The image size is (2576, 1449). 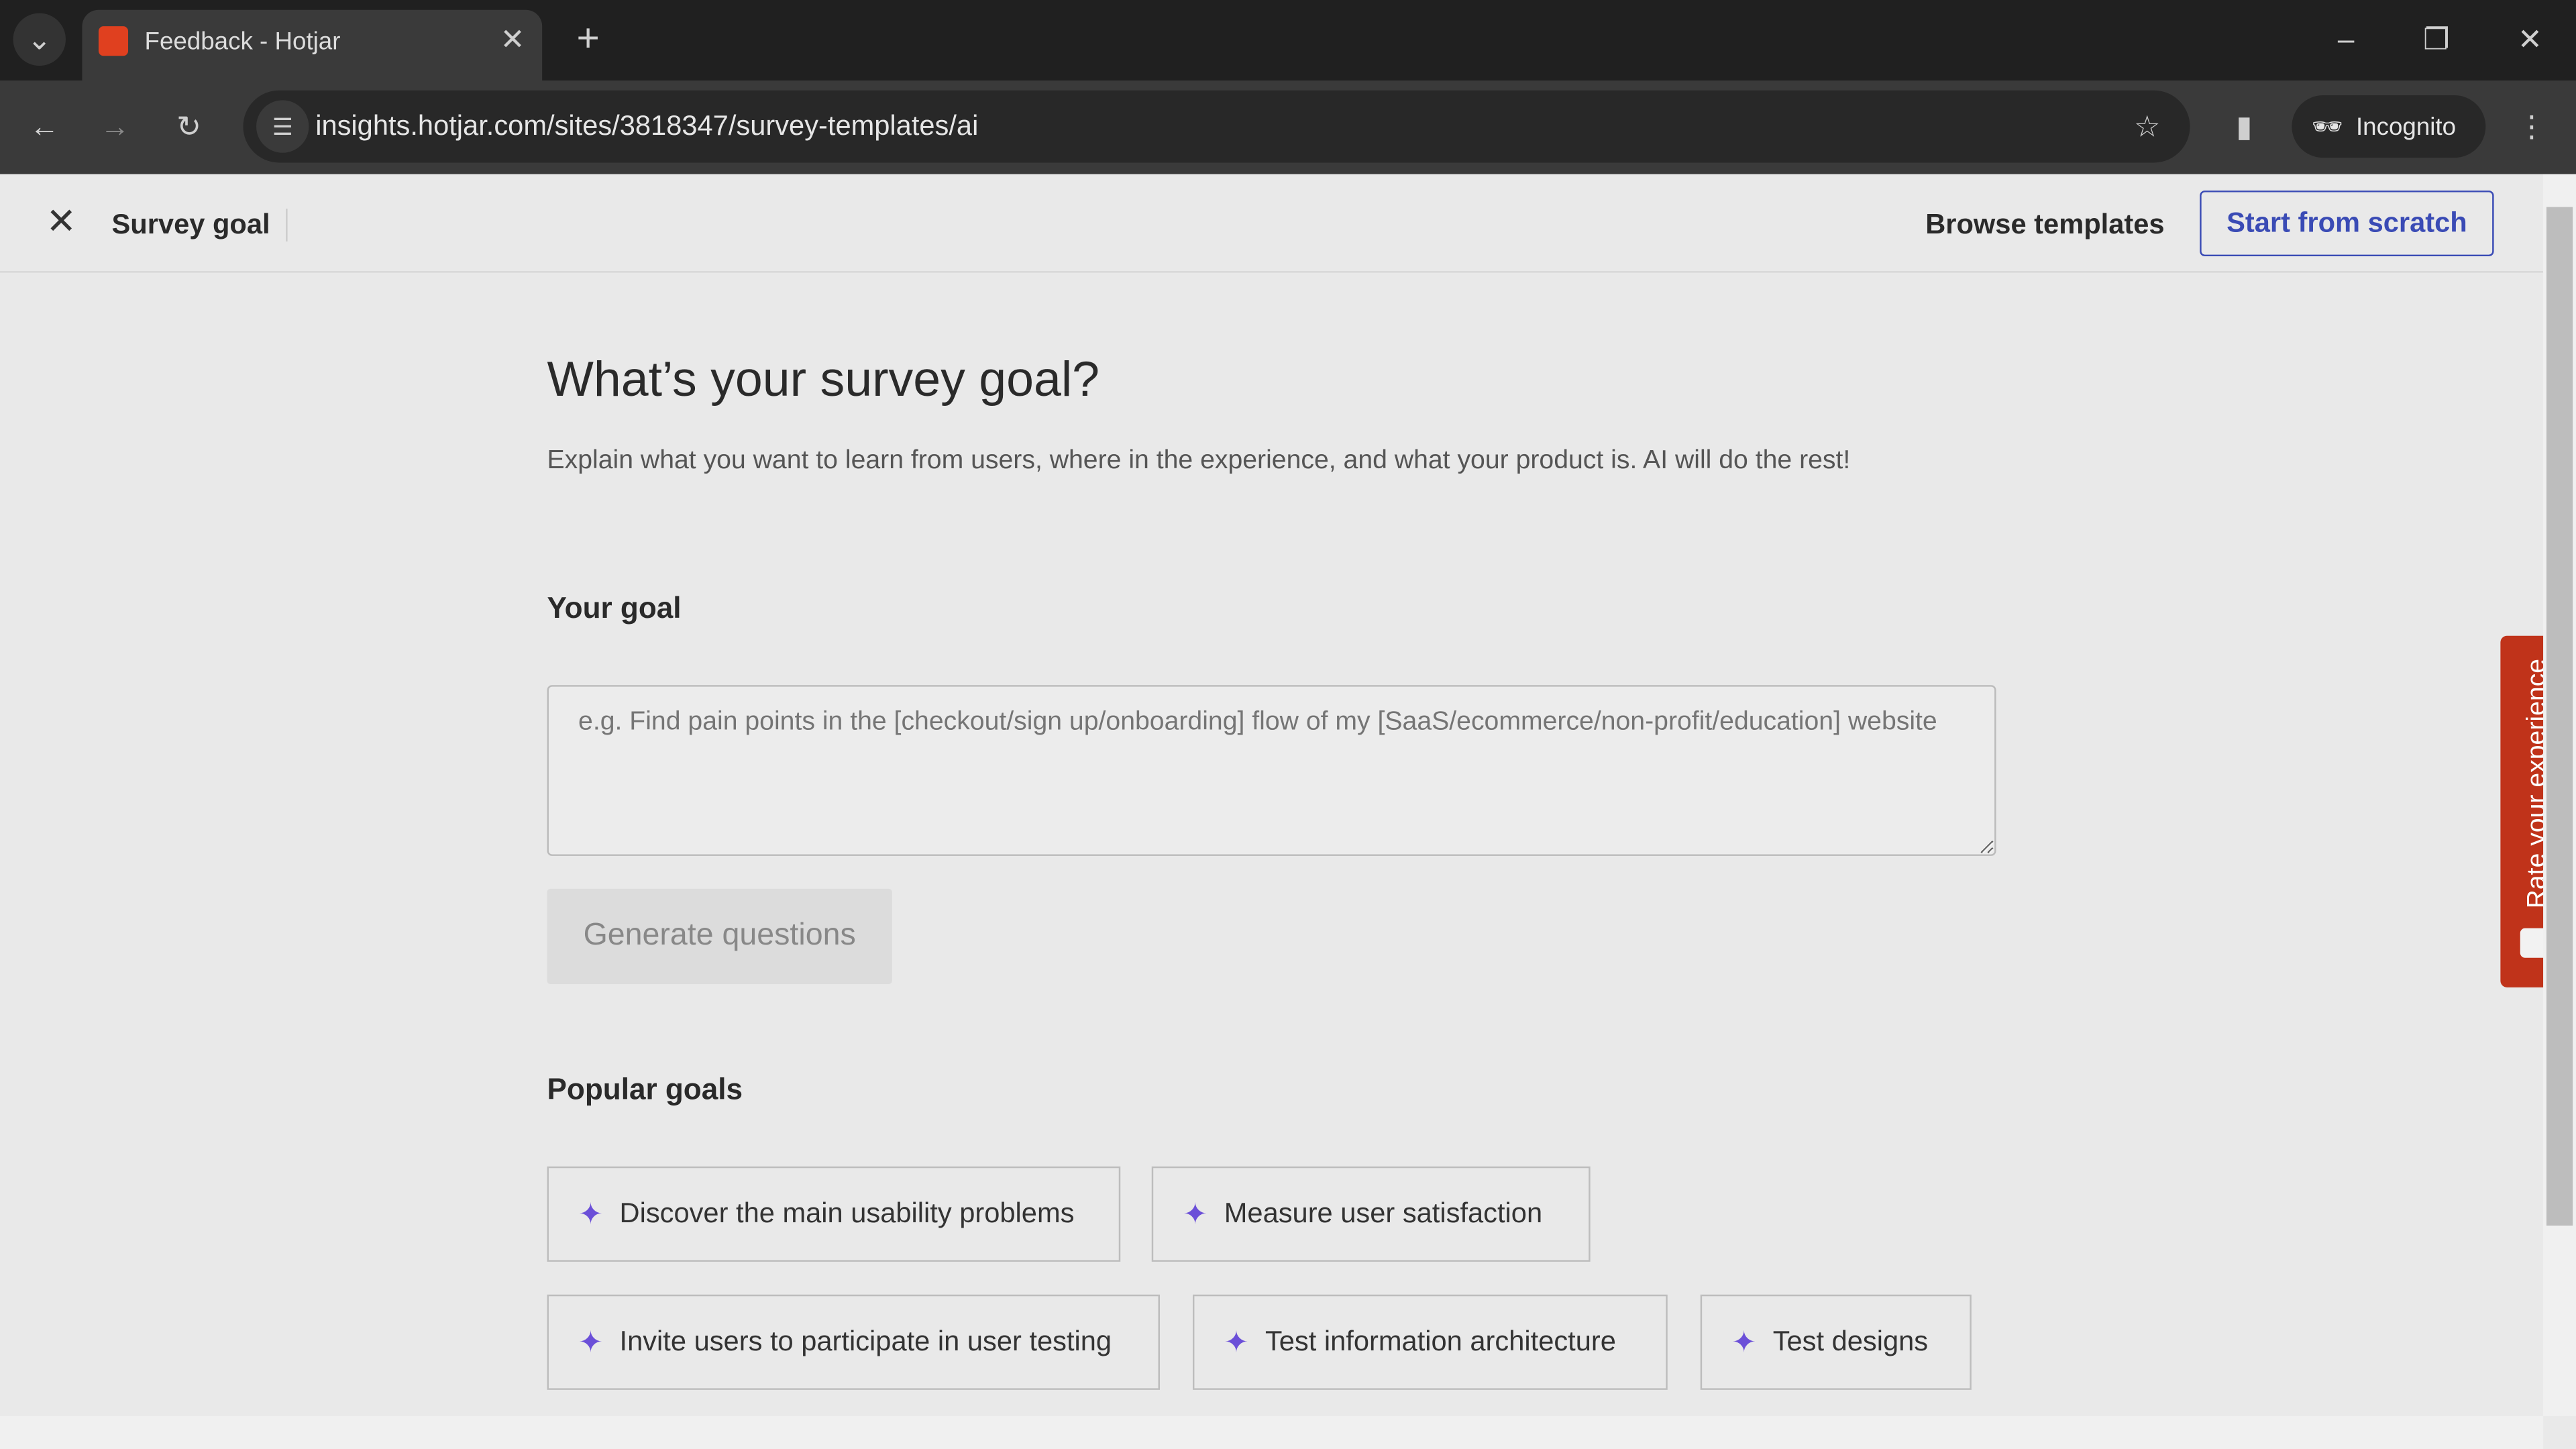 I want to click on generate-questions-button: Generate questions, so click(x=719, y=936).